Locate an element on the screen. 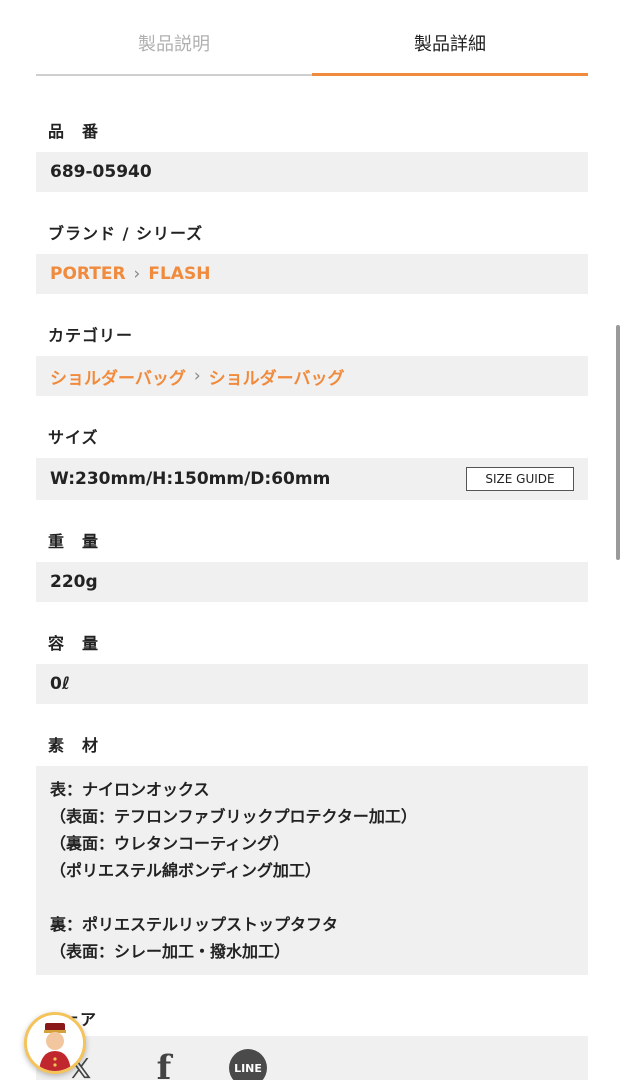  part-number-section: 品 番 689-05940 is located at coordinates (312, 157).